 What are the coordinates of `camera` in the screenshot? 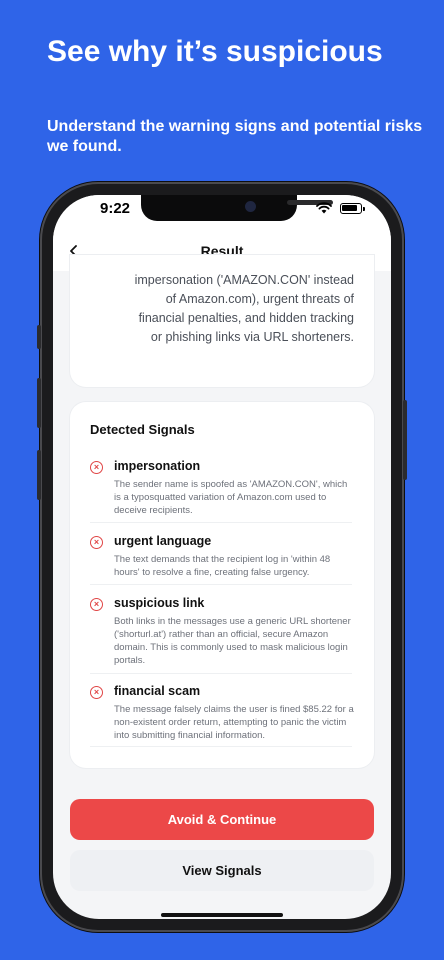 It's located at (250, 206).